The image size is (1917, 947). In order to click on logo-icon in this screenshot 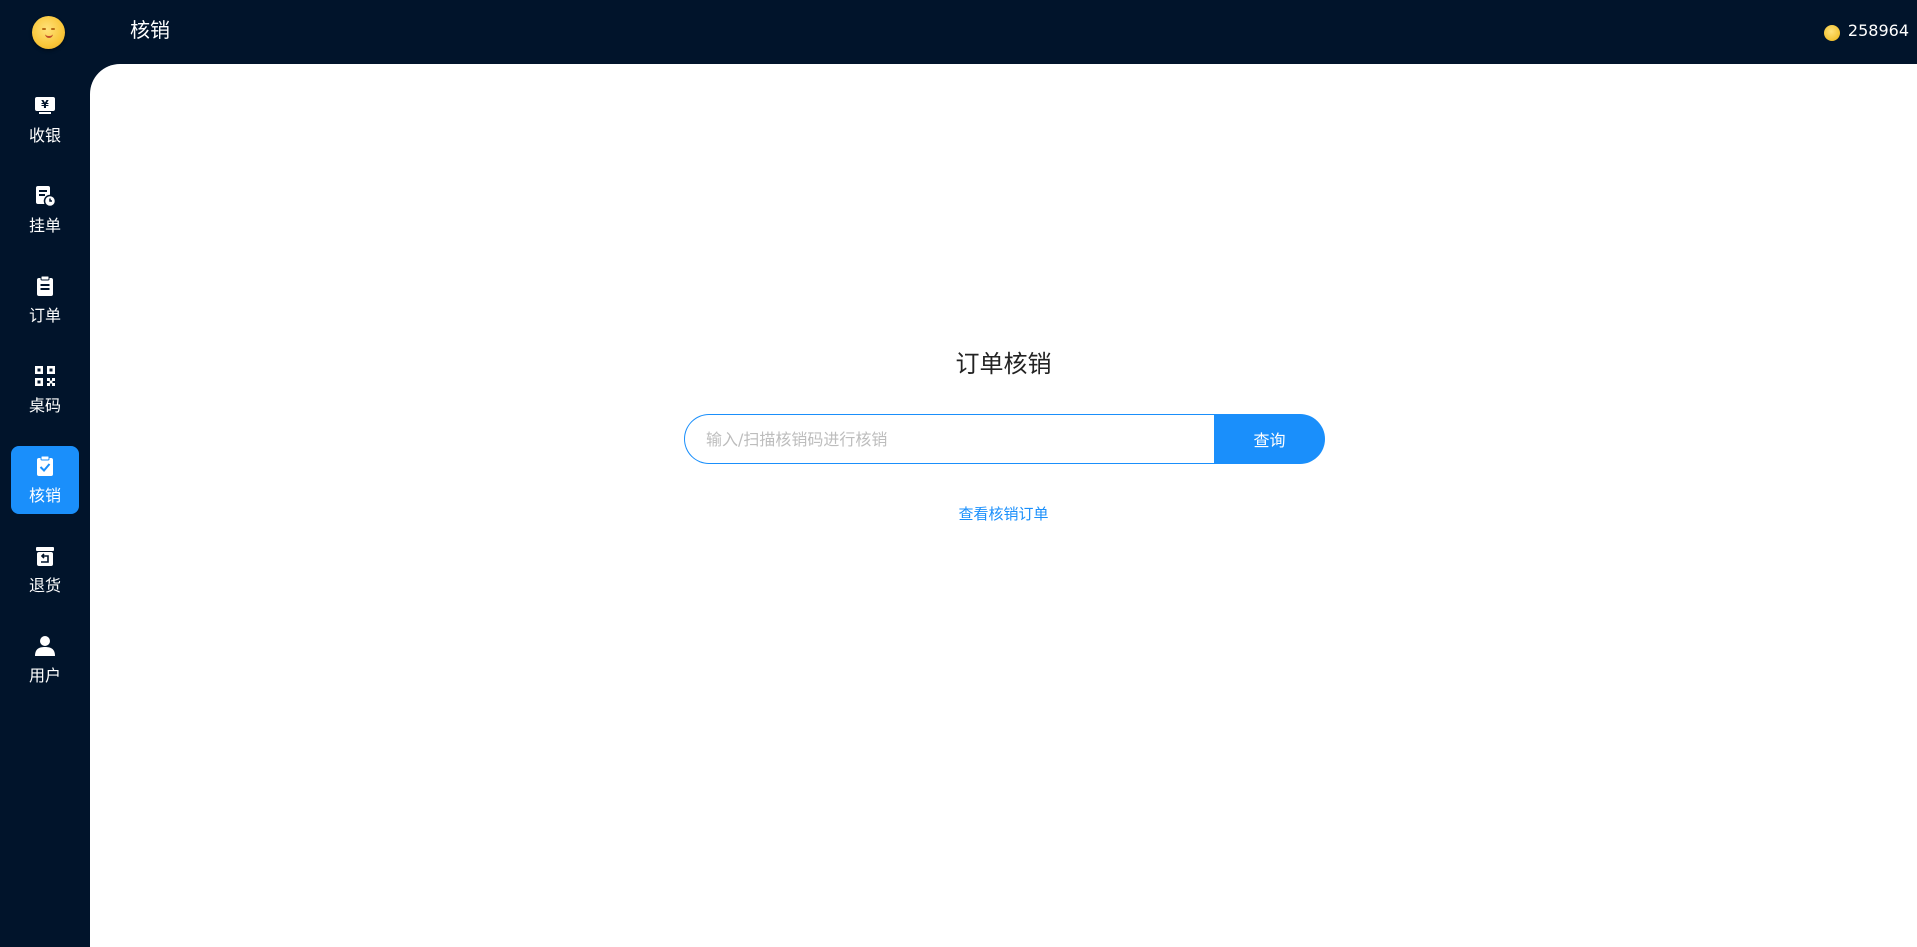, I will do `click(48, 32)`.